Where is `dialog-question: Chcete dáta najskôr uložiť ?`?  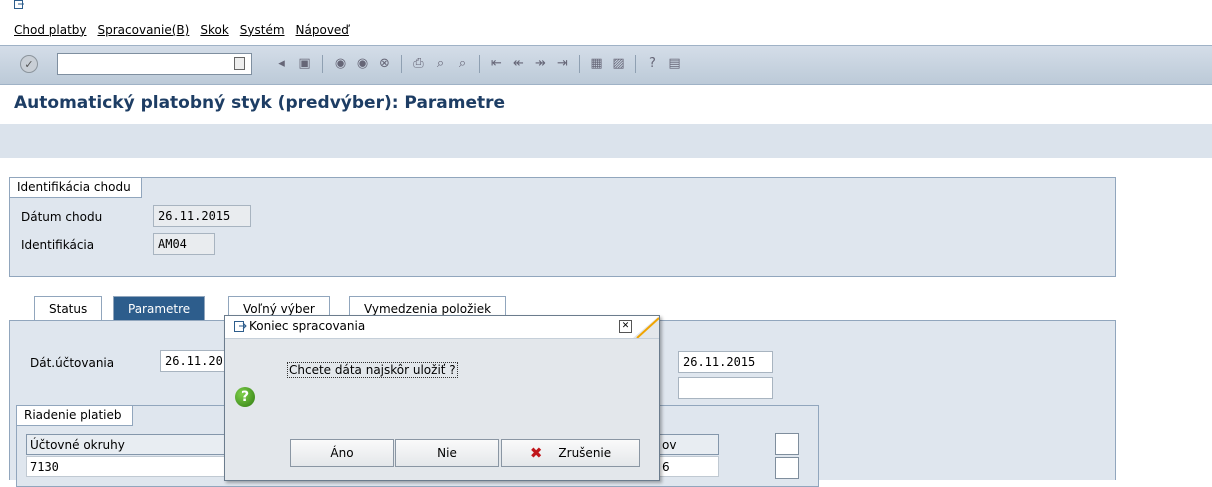 dialog-question: Chcete dáta najskôr uložiť ? is located at coordinates (372, 370).